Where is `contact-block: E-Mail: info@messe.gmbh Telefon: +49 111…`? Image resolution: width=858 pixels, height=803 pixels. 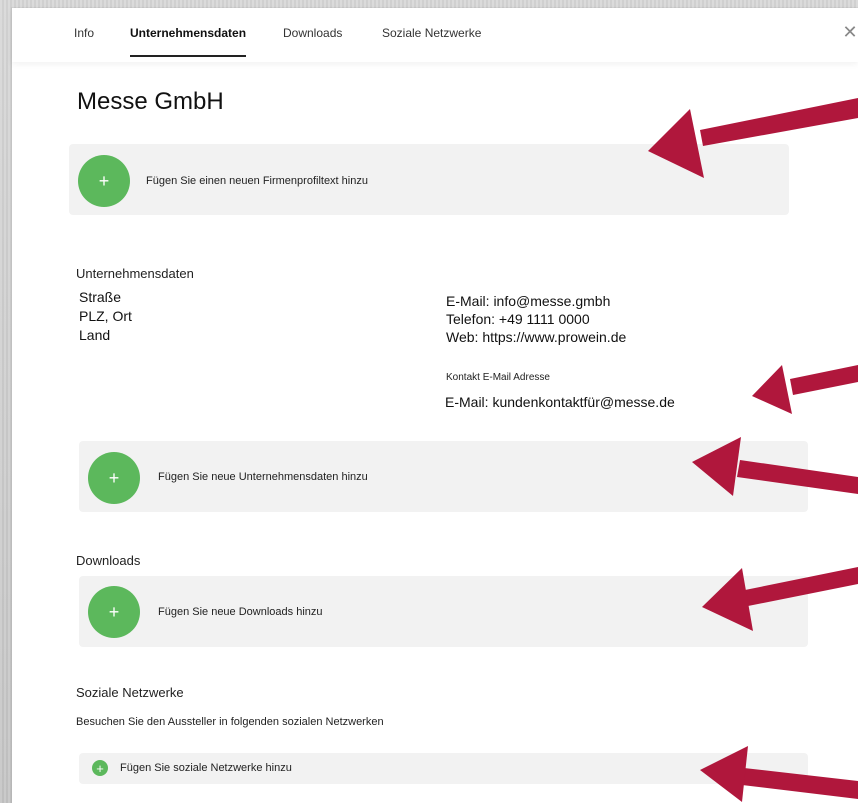 contact-block: E-Mail: info@messe.gmbh Telefon: +49 111… is located at coordinates (536, 319).